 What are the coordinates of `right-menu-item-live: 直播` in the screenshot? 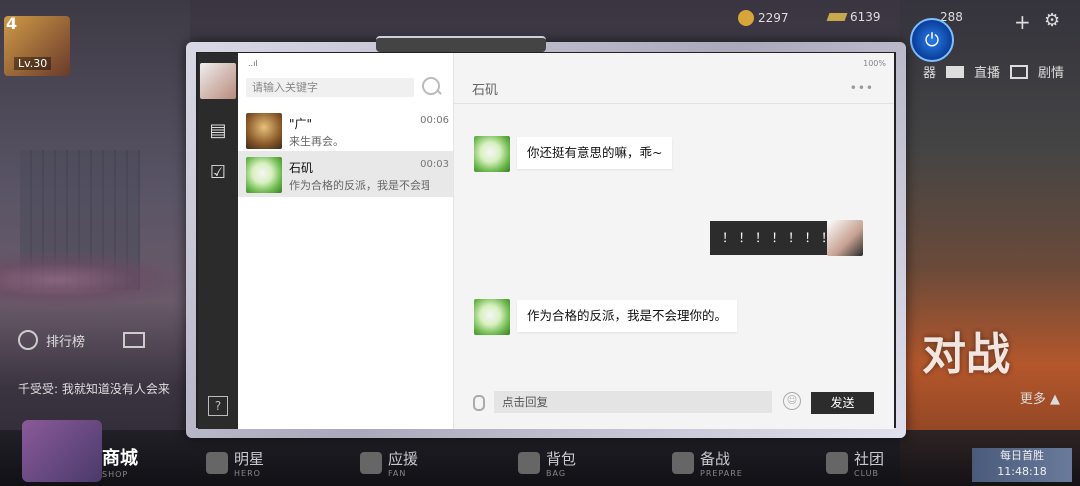 It's located at (987, 71).